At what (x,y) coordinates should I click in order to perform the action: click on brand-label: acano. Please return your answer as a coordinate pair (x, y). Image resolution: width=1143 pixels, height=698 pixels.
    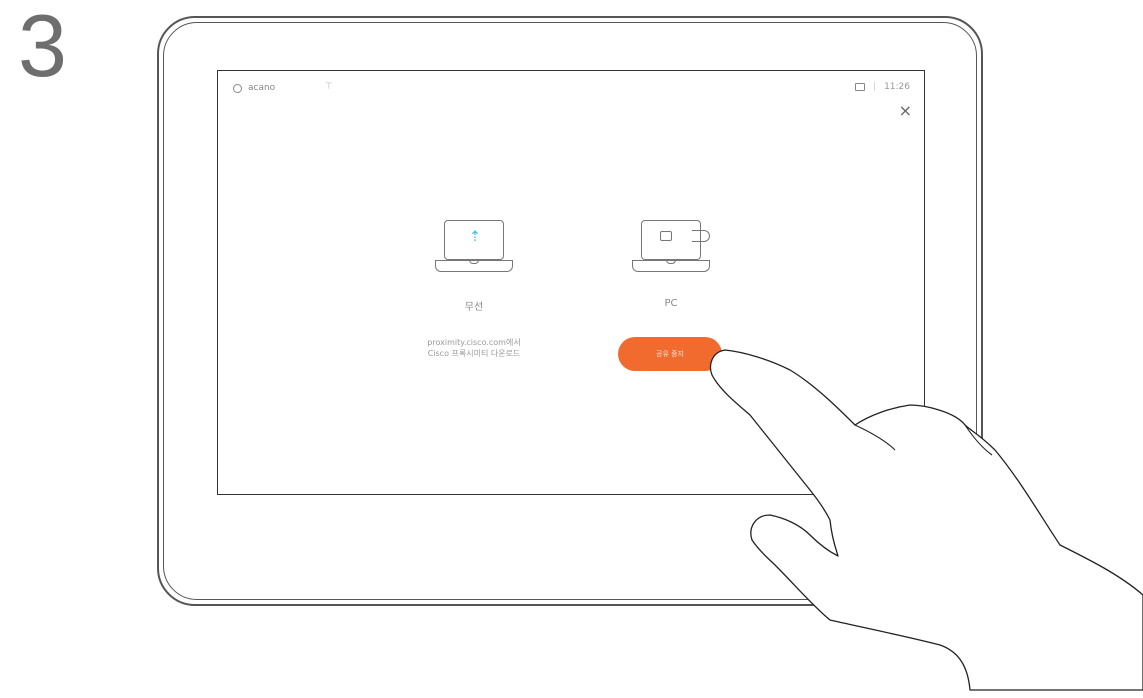
    Looking at the image, I should click on (262, 88).